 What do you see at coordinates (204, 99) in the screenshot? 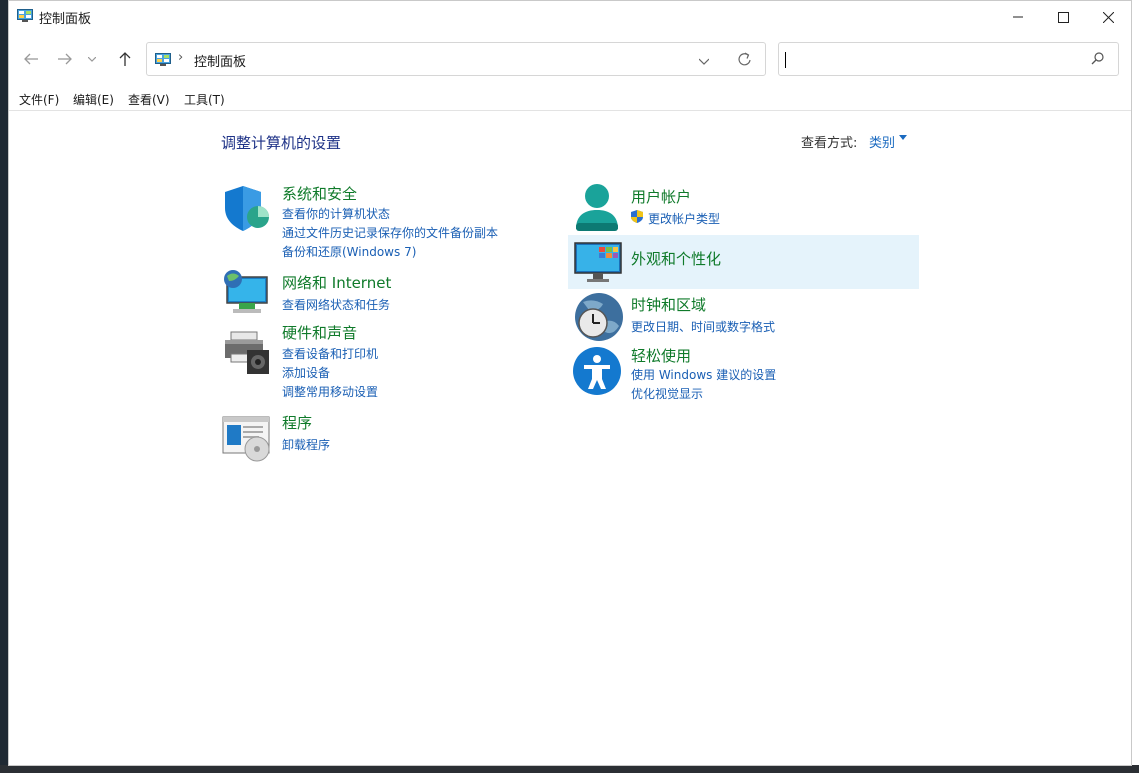
I see `menu-tools: 工具(T)` at bounding box center [204, 99].